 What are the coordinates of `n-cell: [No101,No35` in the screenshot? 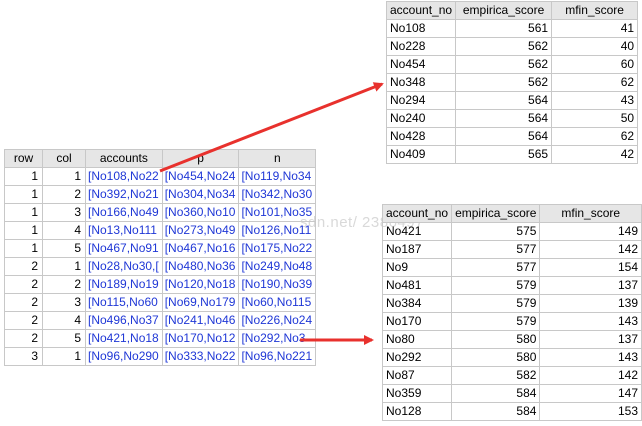 It's located at (277, 212).